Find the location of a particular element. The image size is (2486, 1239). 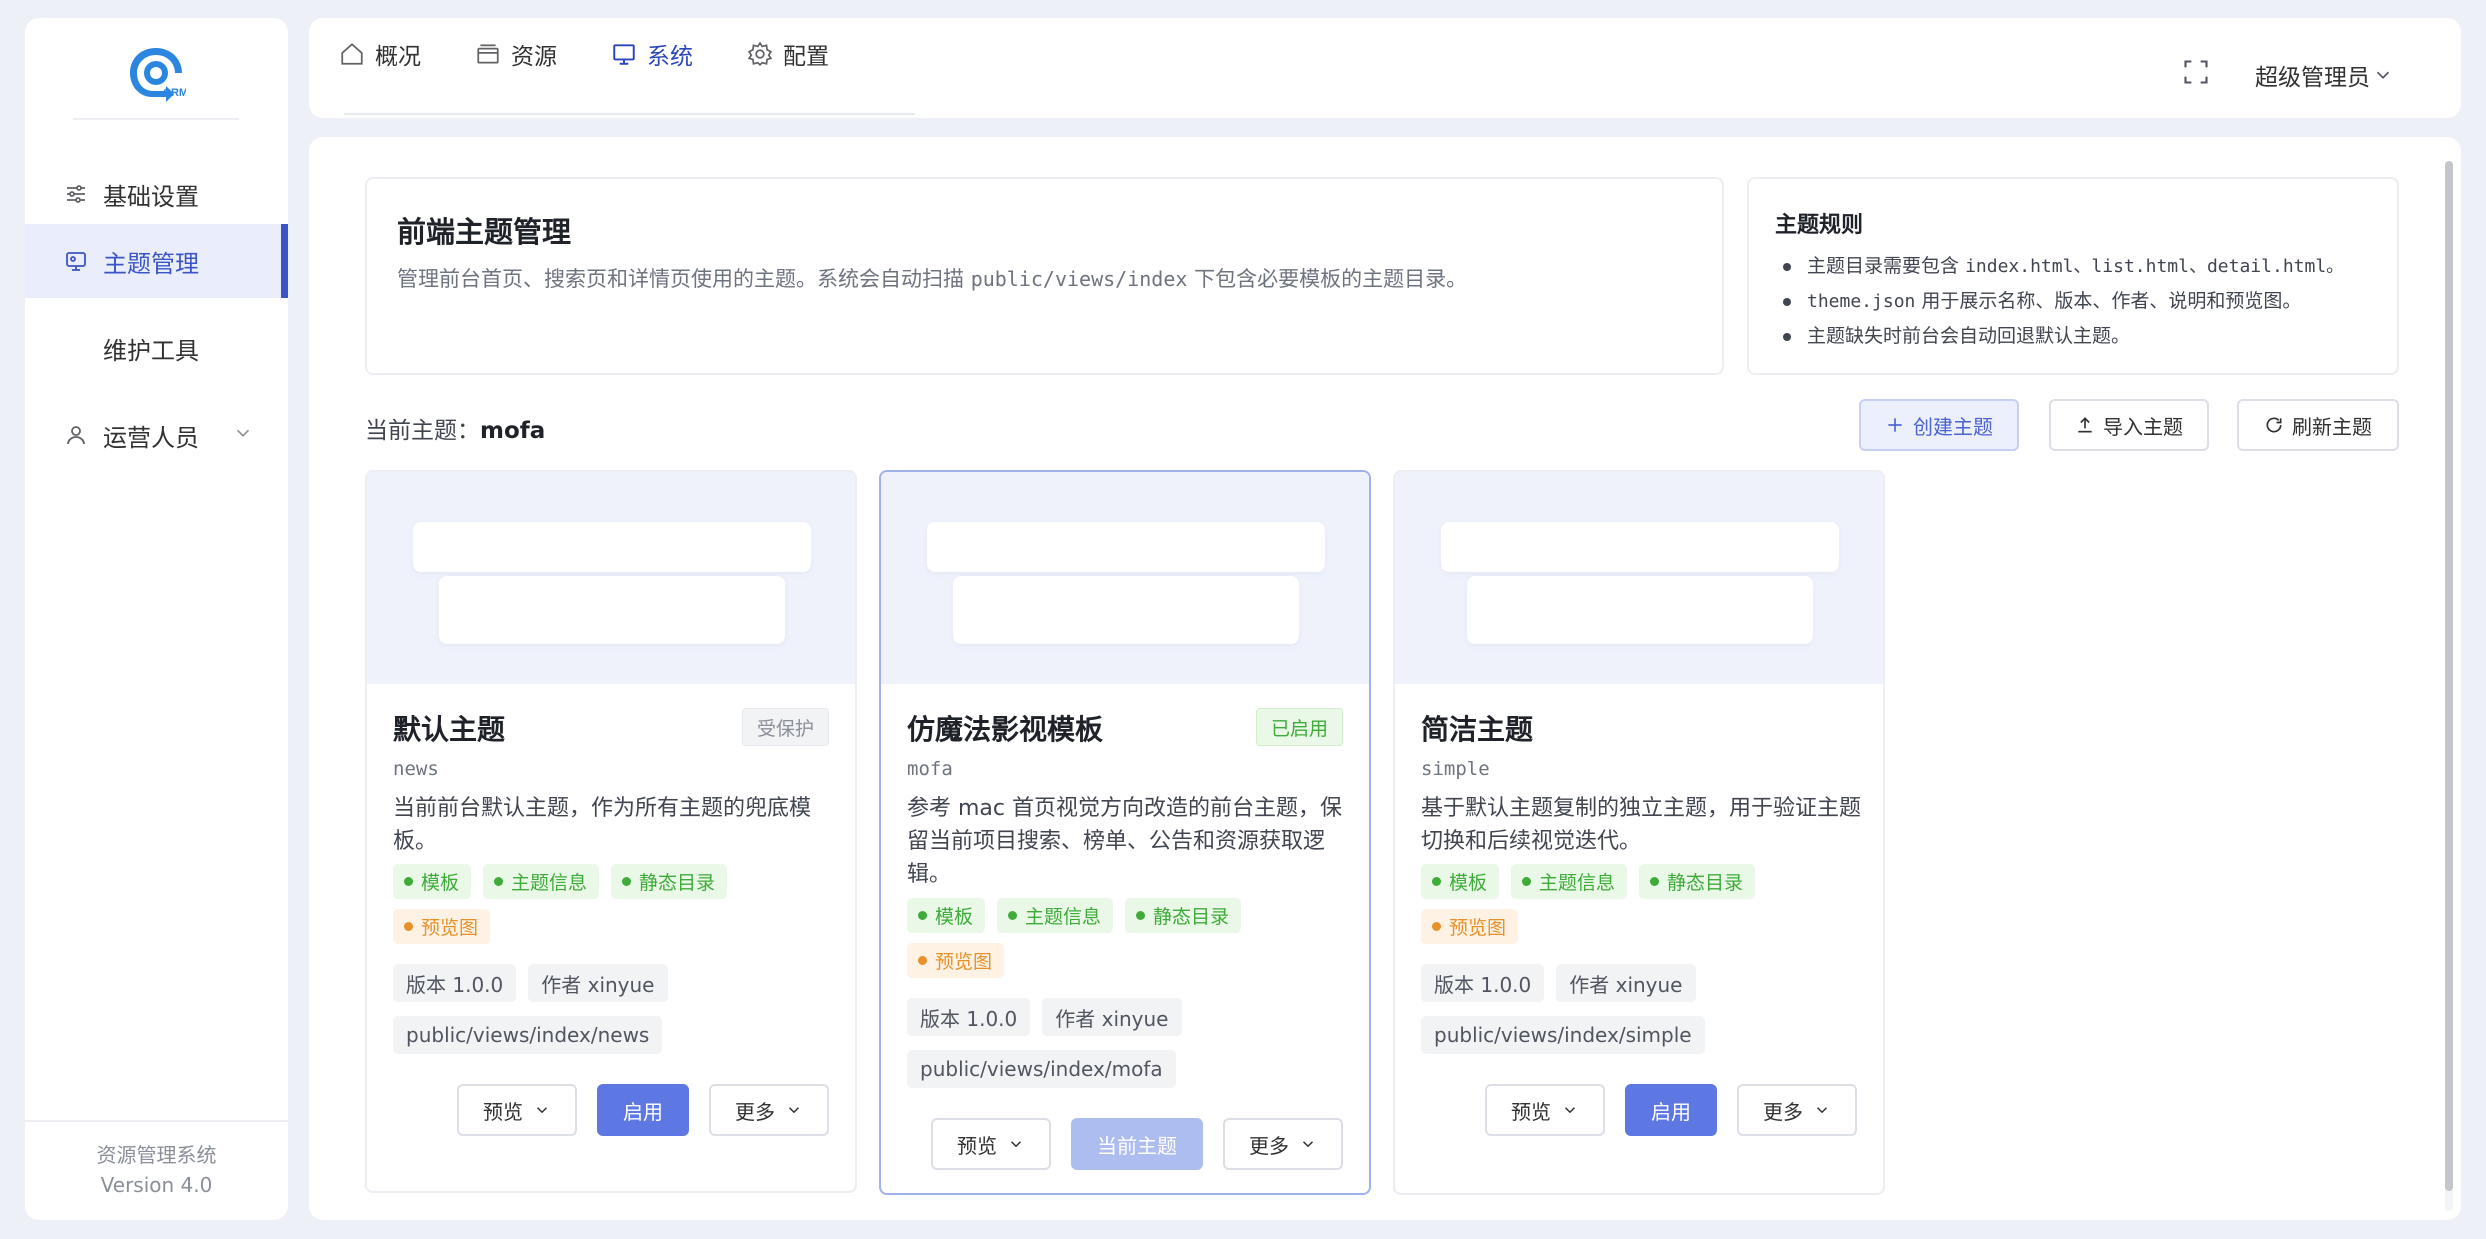

sidebar-item-label: 主题管理 is located at coordinates (151, 263).